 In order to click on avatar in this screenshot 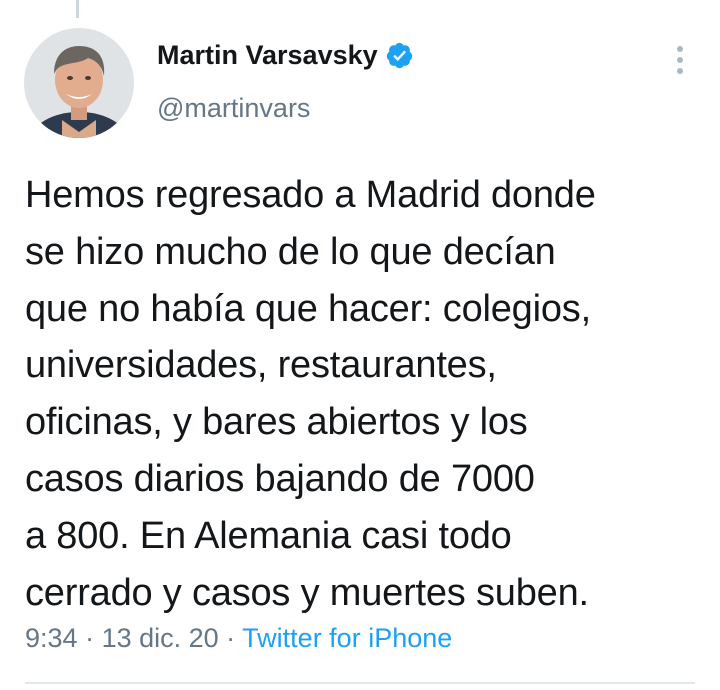, I will do `click(79, 83)`.